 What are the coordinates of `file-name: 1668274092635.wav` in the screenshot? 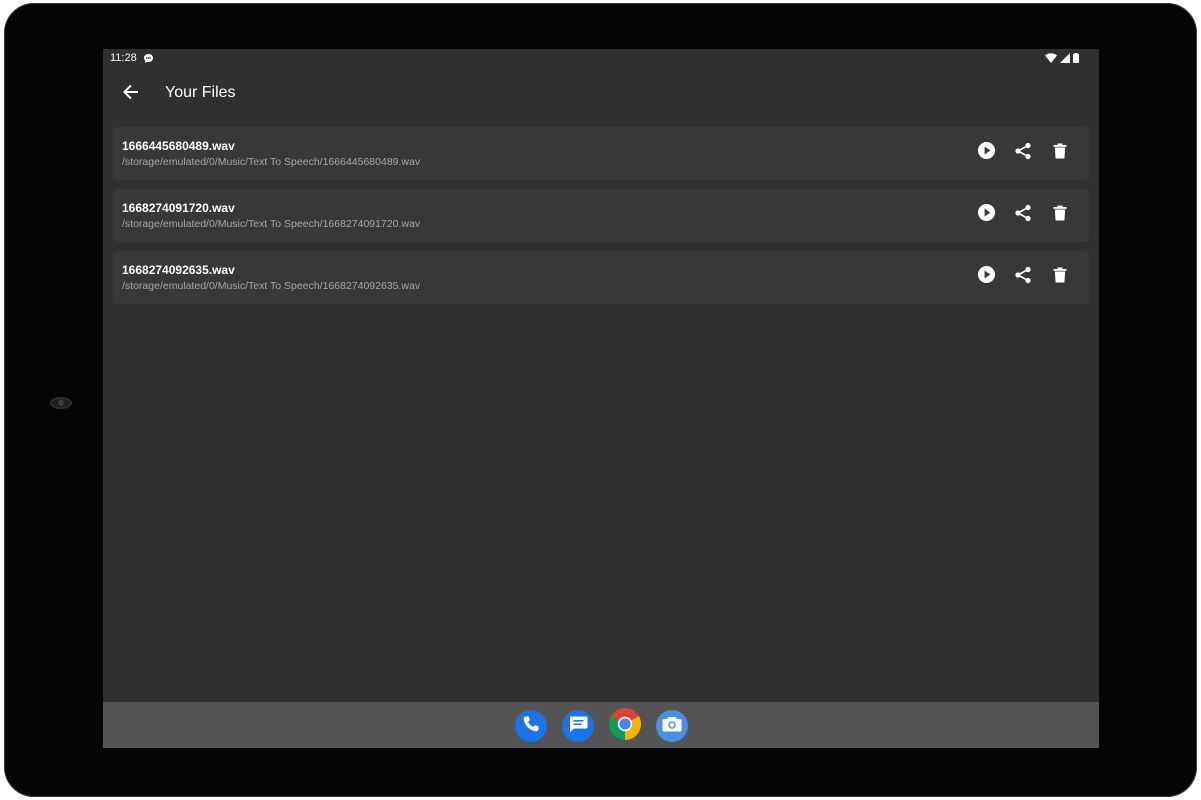 It's located at (178, 270).